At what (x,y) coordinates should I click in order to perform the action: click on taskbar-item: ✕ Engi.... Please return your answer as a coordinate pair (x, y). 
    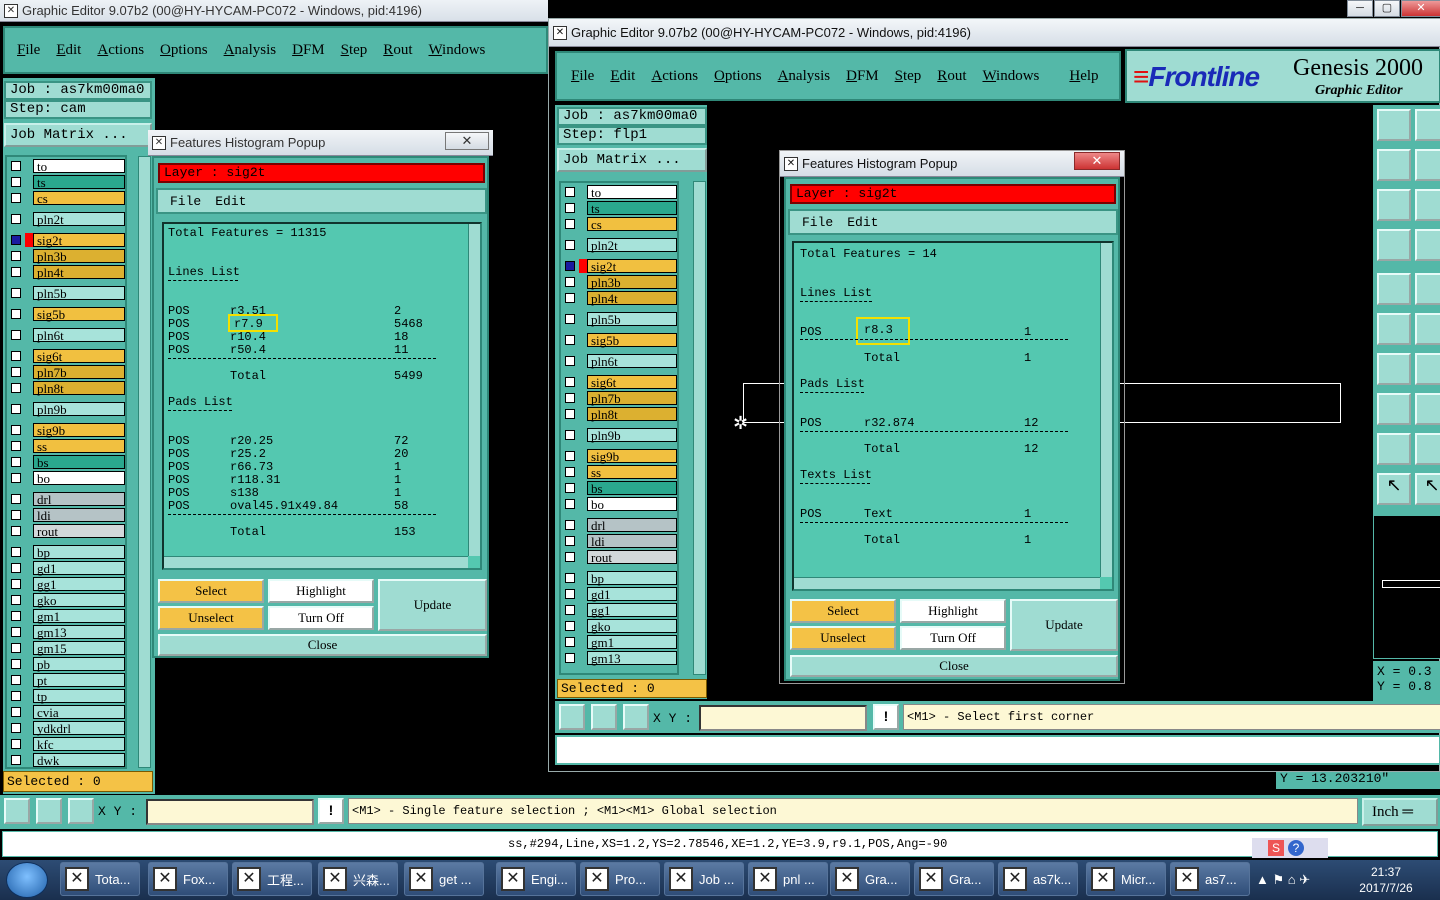
    Looking at the image, I should click on (536, 879).